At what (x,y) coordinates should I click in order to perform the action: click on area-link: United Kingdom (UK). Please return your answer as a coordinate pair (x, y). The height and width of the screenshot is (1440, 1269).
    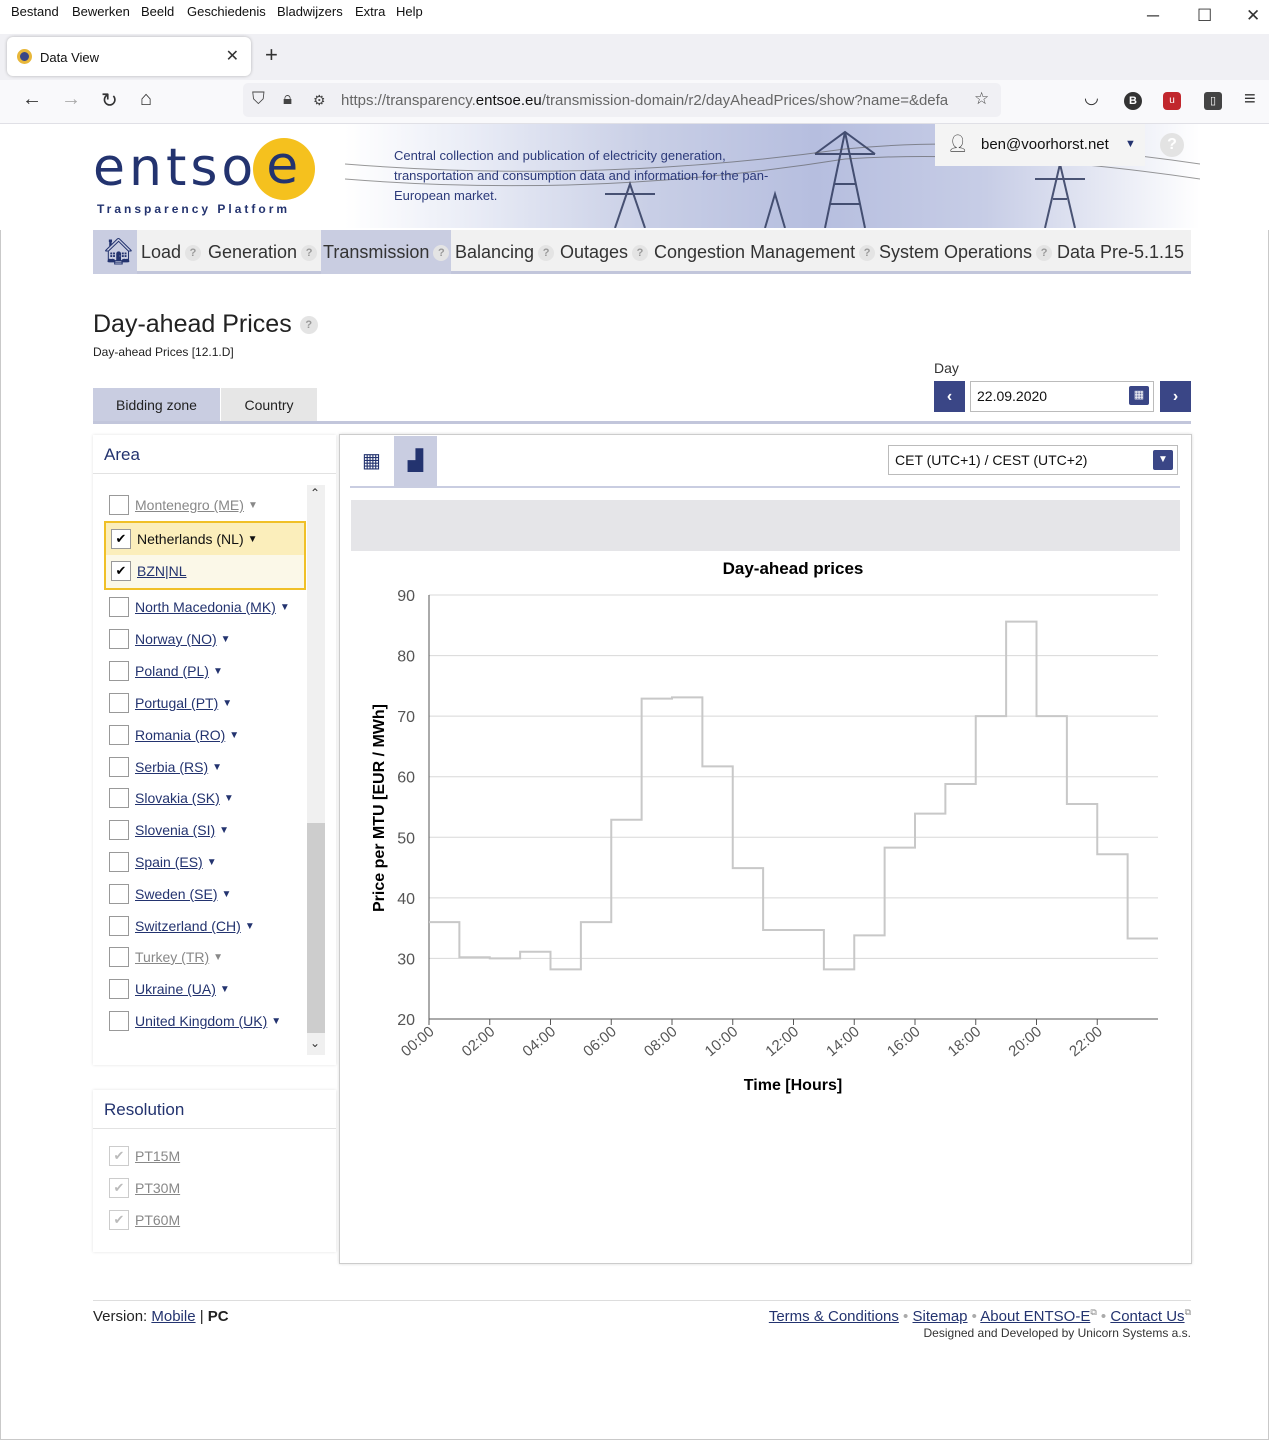
    Looking at the image, I should click on (201, 1021).